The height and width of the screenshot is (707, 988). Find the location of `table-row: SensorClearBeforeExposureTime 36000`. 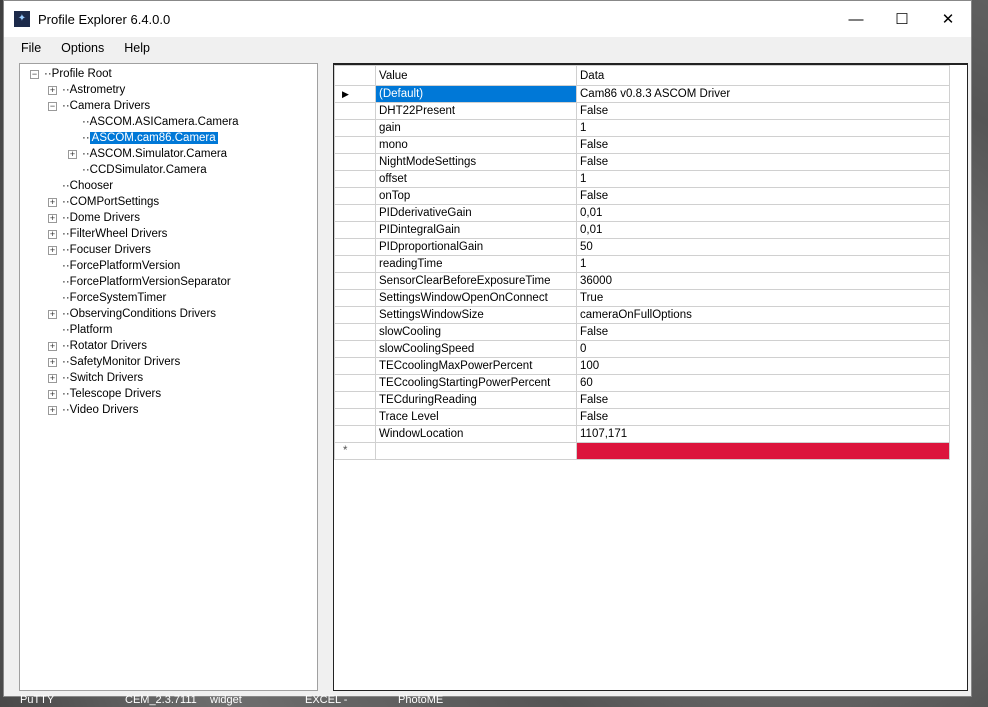

table-row: SensorClearBeforeExposureTime 36000 is located at coordinates (642, 281).